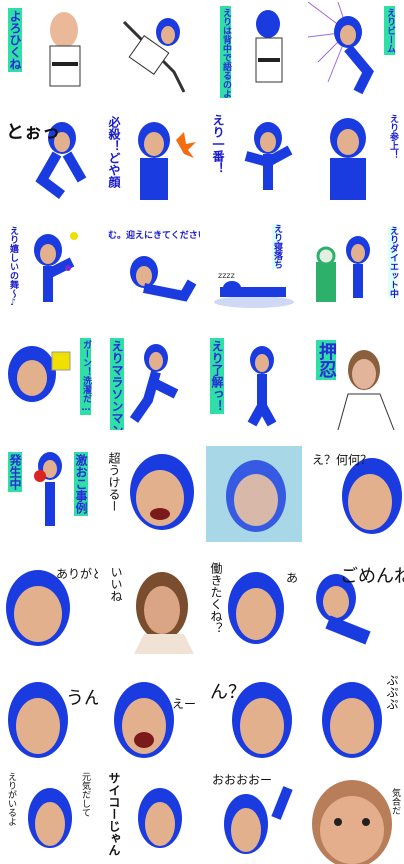 Image resolution: width=404 pixels, height=864 pixels. Describe the element at coordinates (33, 132) in the screenshot. I see `sticker-caption: とぉっ` at that location.